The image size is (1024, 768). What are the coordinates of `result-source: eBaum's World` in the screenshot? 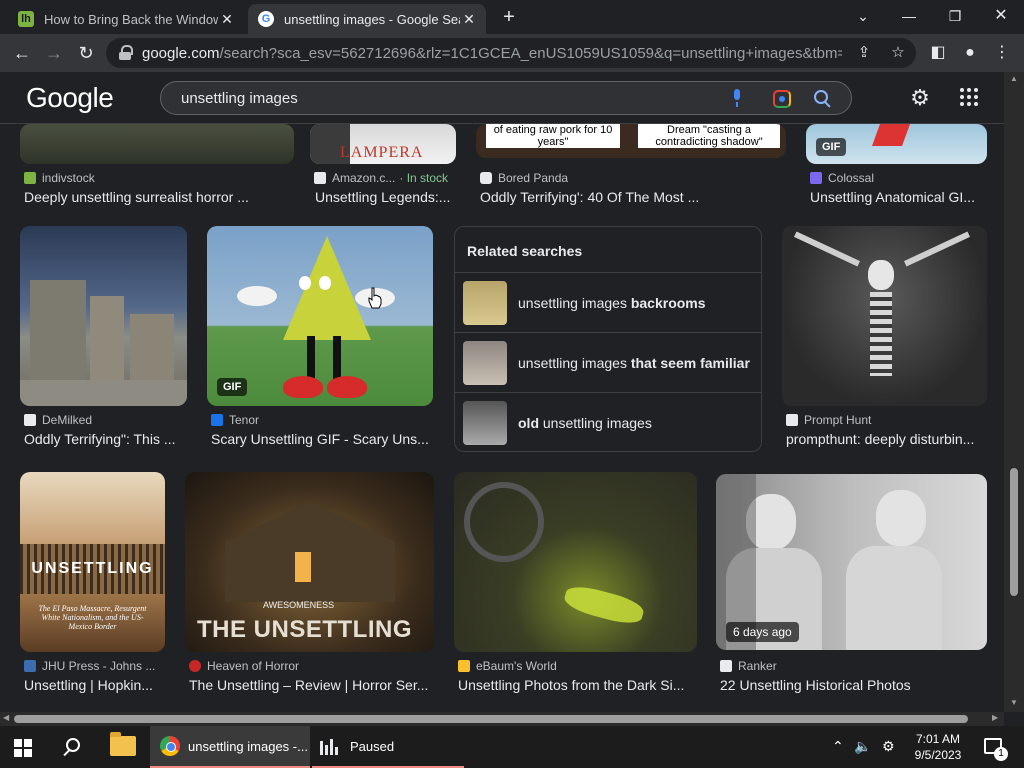 It's located at (507, 666).